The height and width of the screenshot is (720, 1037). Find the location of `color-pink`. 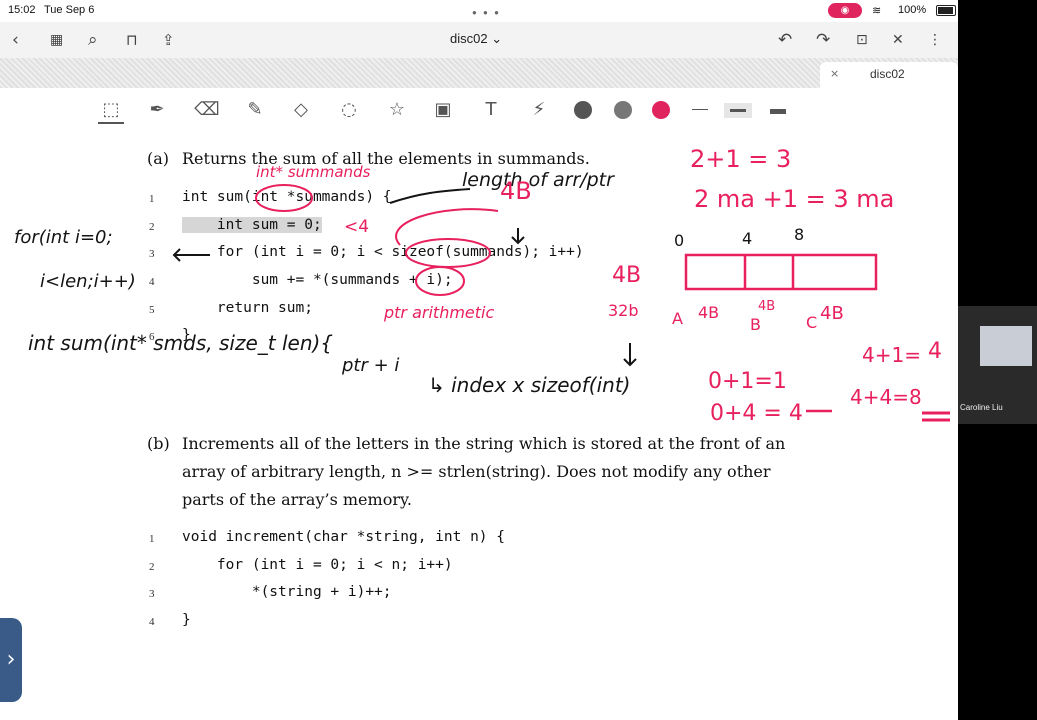

color-pink is located at coordinates (661, 110).